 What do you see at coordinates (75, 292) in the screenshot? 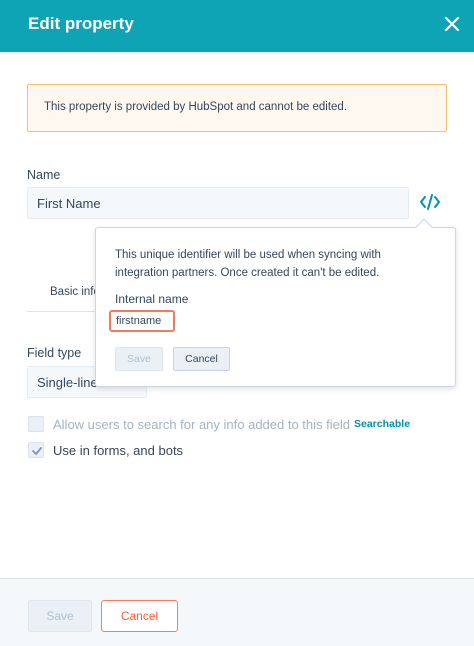
I see `tab-basic-info: Basic info` at bounding box center [75, 292].